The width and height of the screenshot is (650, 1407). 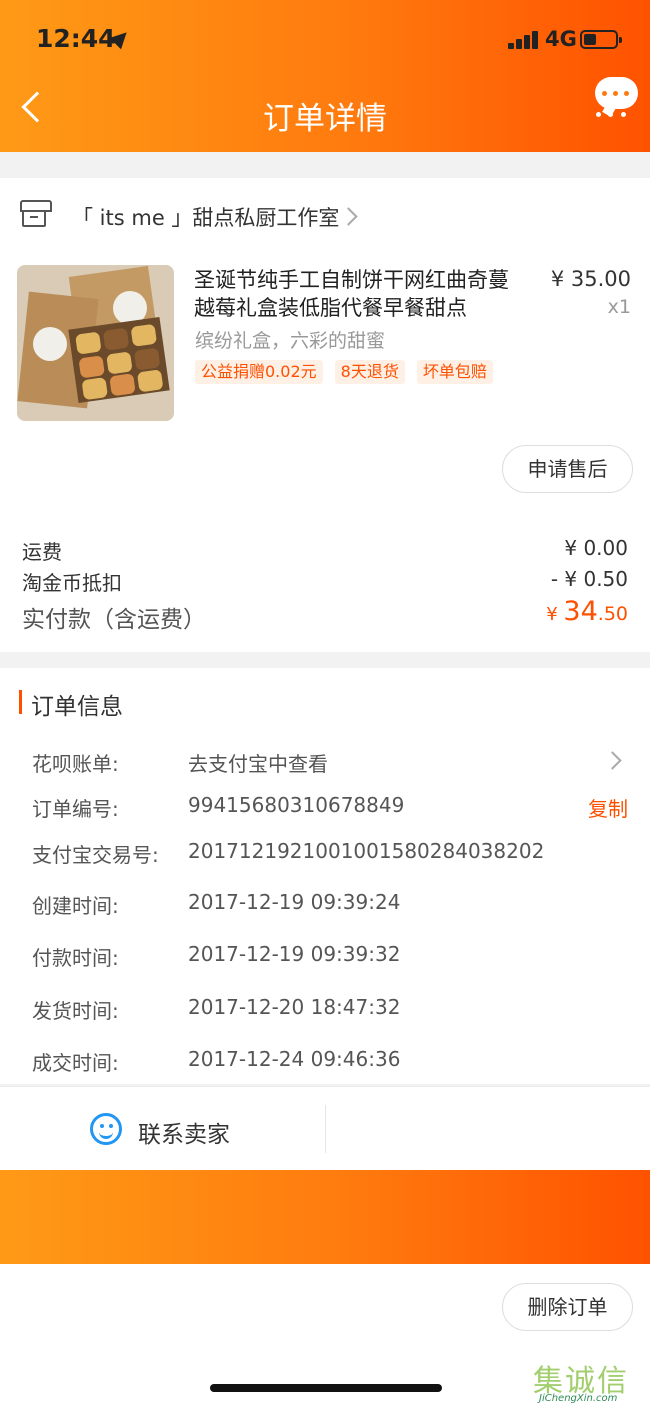 I want to click on delete-order-button: 删除订单, so click(x=567, y=1307).